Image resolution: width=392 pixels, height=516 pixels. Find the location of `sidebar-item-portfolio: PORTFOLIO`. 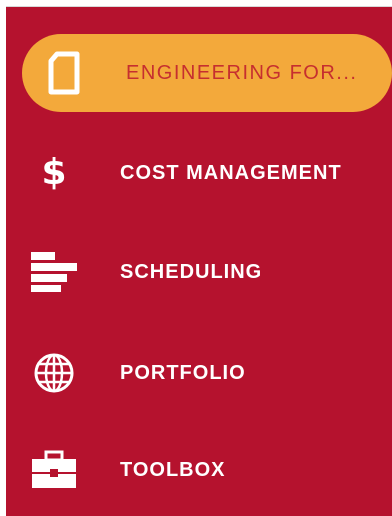

sidebar-item-portfolio: PORTFOLIO is located at coordinates (208, 373).